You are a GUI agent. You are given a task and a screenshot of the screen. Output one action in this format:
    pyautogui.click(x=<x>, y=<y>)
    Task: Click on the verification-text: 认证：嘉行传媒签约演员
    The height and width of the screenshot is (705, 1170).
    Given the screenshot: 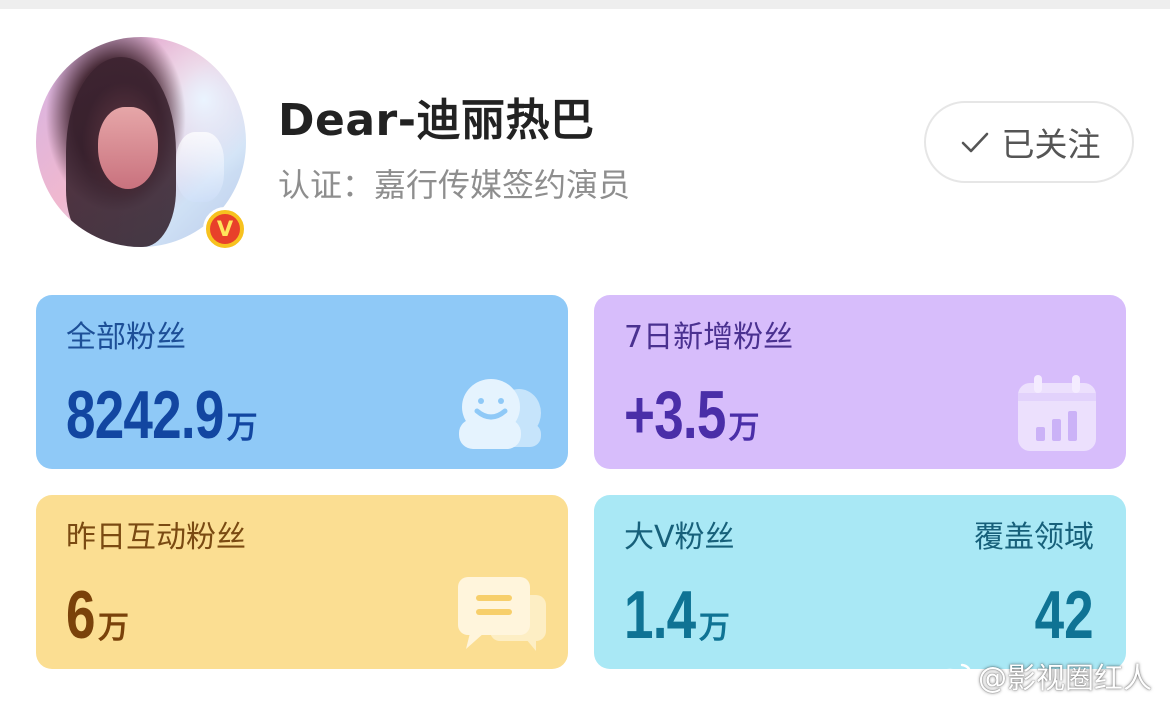 What is the action you would take?
    pyautogui.click(x=454, y=185)
    